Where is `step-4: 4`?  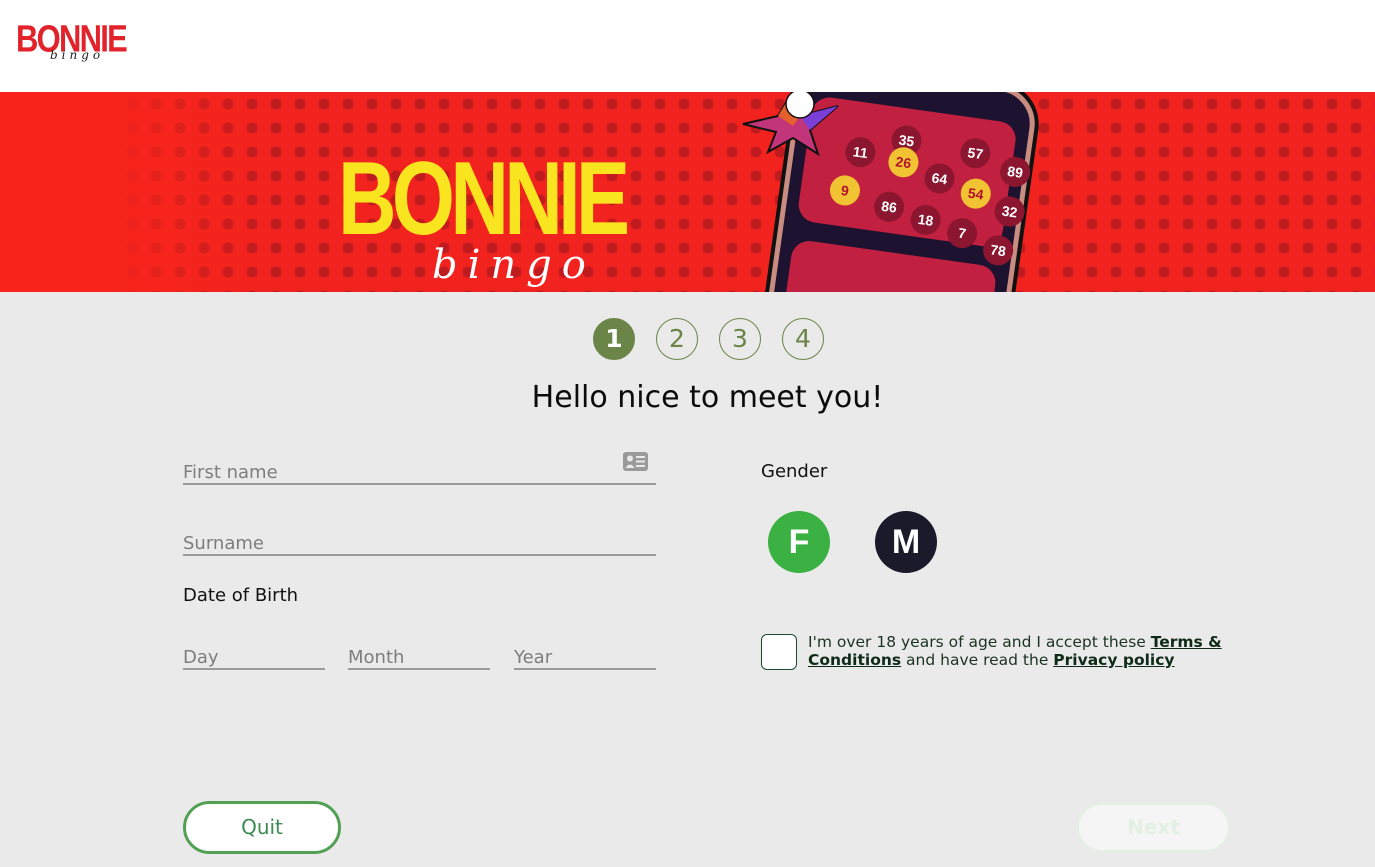
step-4: 4 is located at coordinates (803, 339).